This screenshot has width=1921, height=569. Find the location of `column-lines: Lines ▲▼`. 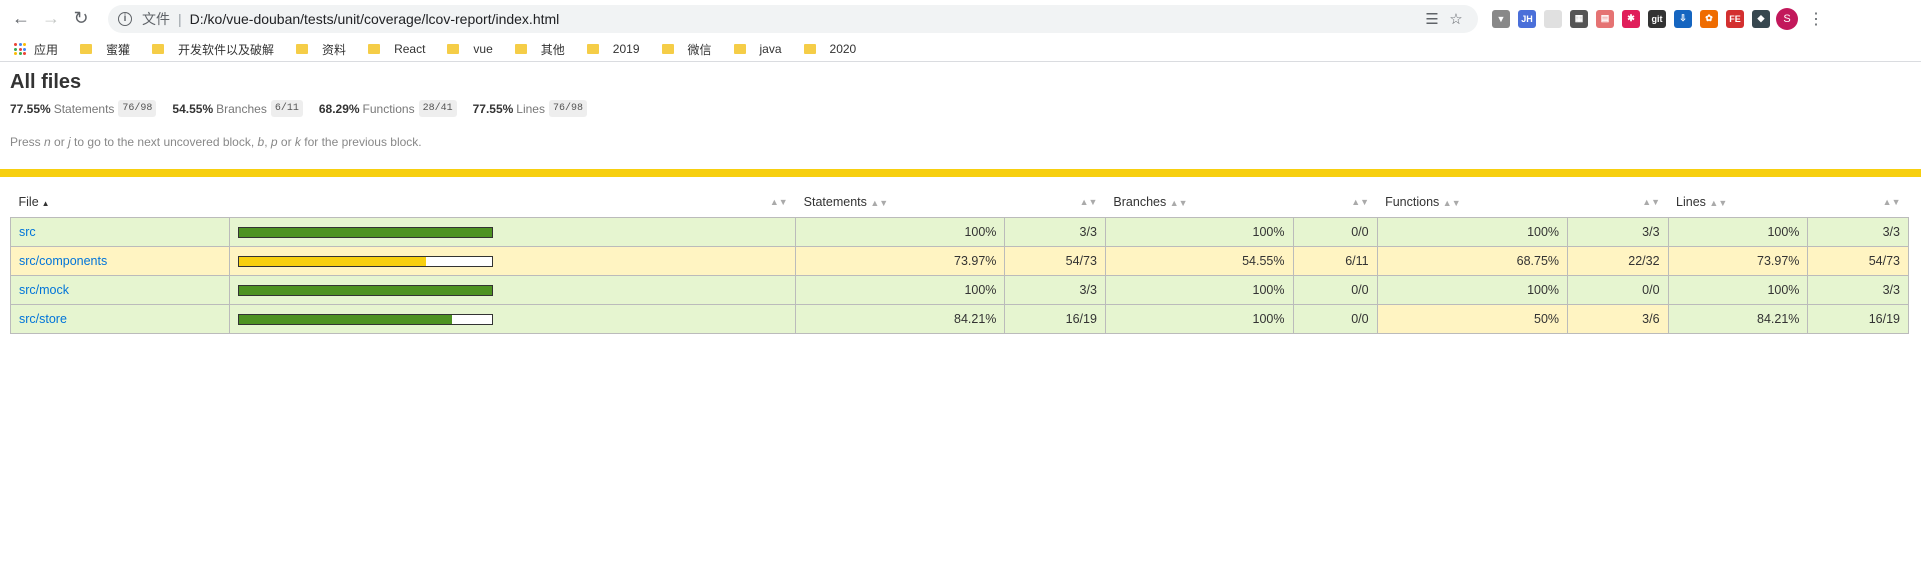

column-lines: Lines ▲▼ is located at coordinates (1738, 202).